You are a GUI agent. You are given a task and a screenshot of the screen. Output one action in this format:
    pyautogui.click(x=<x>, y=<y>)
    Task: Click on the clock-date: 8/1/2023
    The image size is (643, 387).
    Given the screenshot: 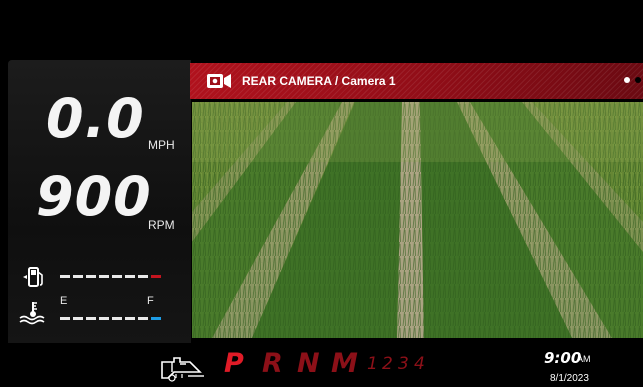 What is the action you would take?
    pyautogui.click(x=569, y=378)
    